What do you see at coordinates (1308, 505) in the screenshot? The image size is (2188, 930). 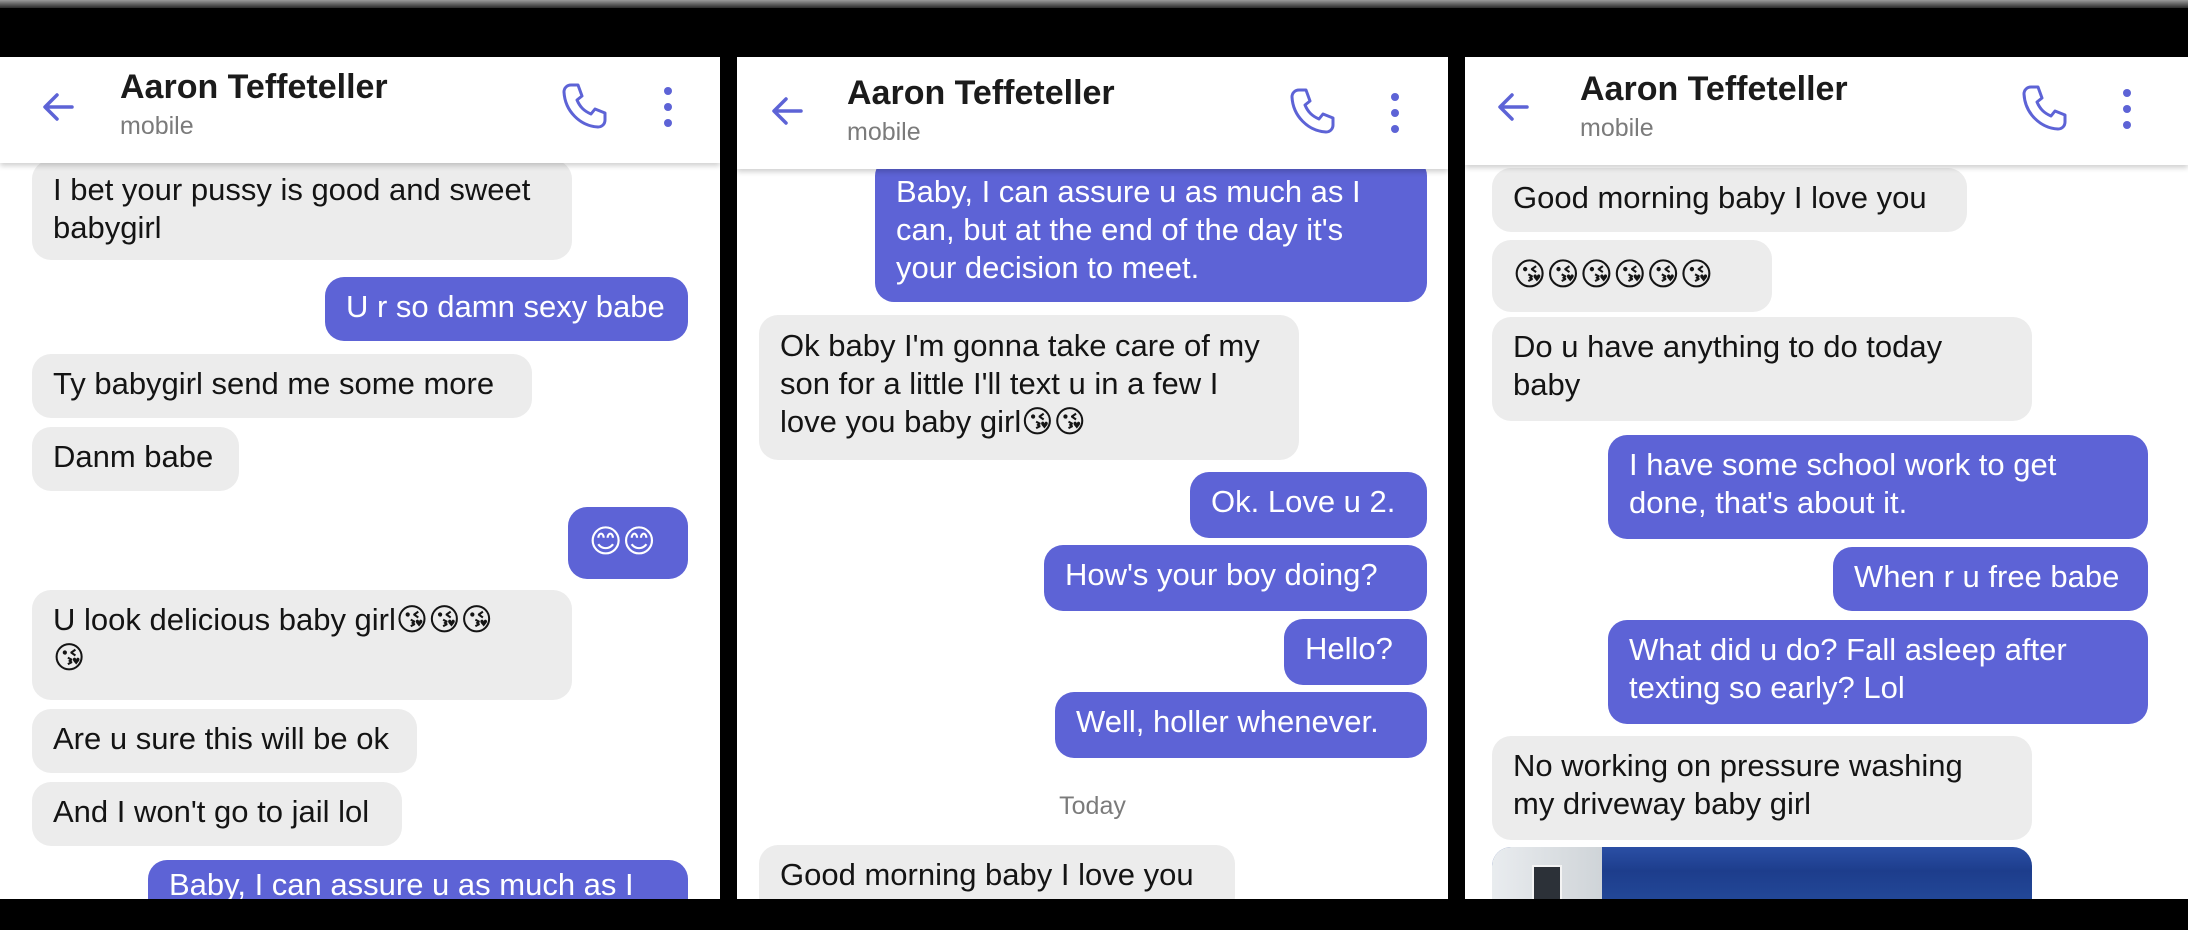 I see `message-outgoing: Ok. Love u 2.` at bounding box center [1308, 505].